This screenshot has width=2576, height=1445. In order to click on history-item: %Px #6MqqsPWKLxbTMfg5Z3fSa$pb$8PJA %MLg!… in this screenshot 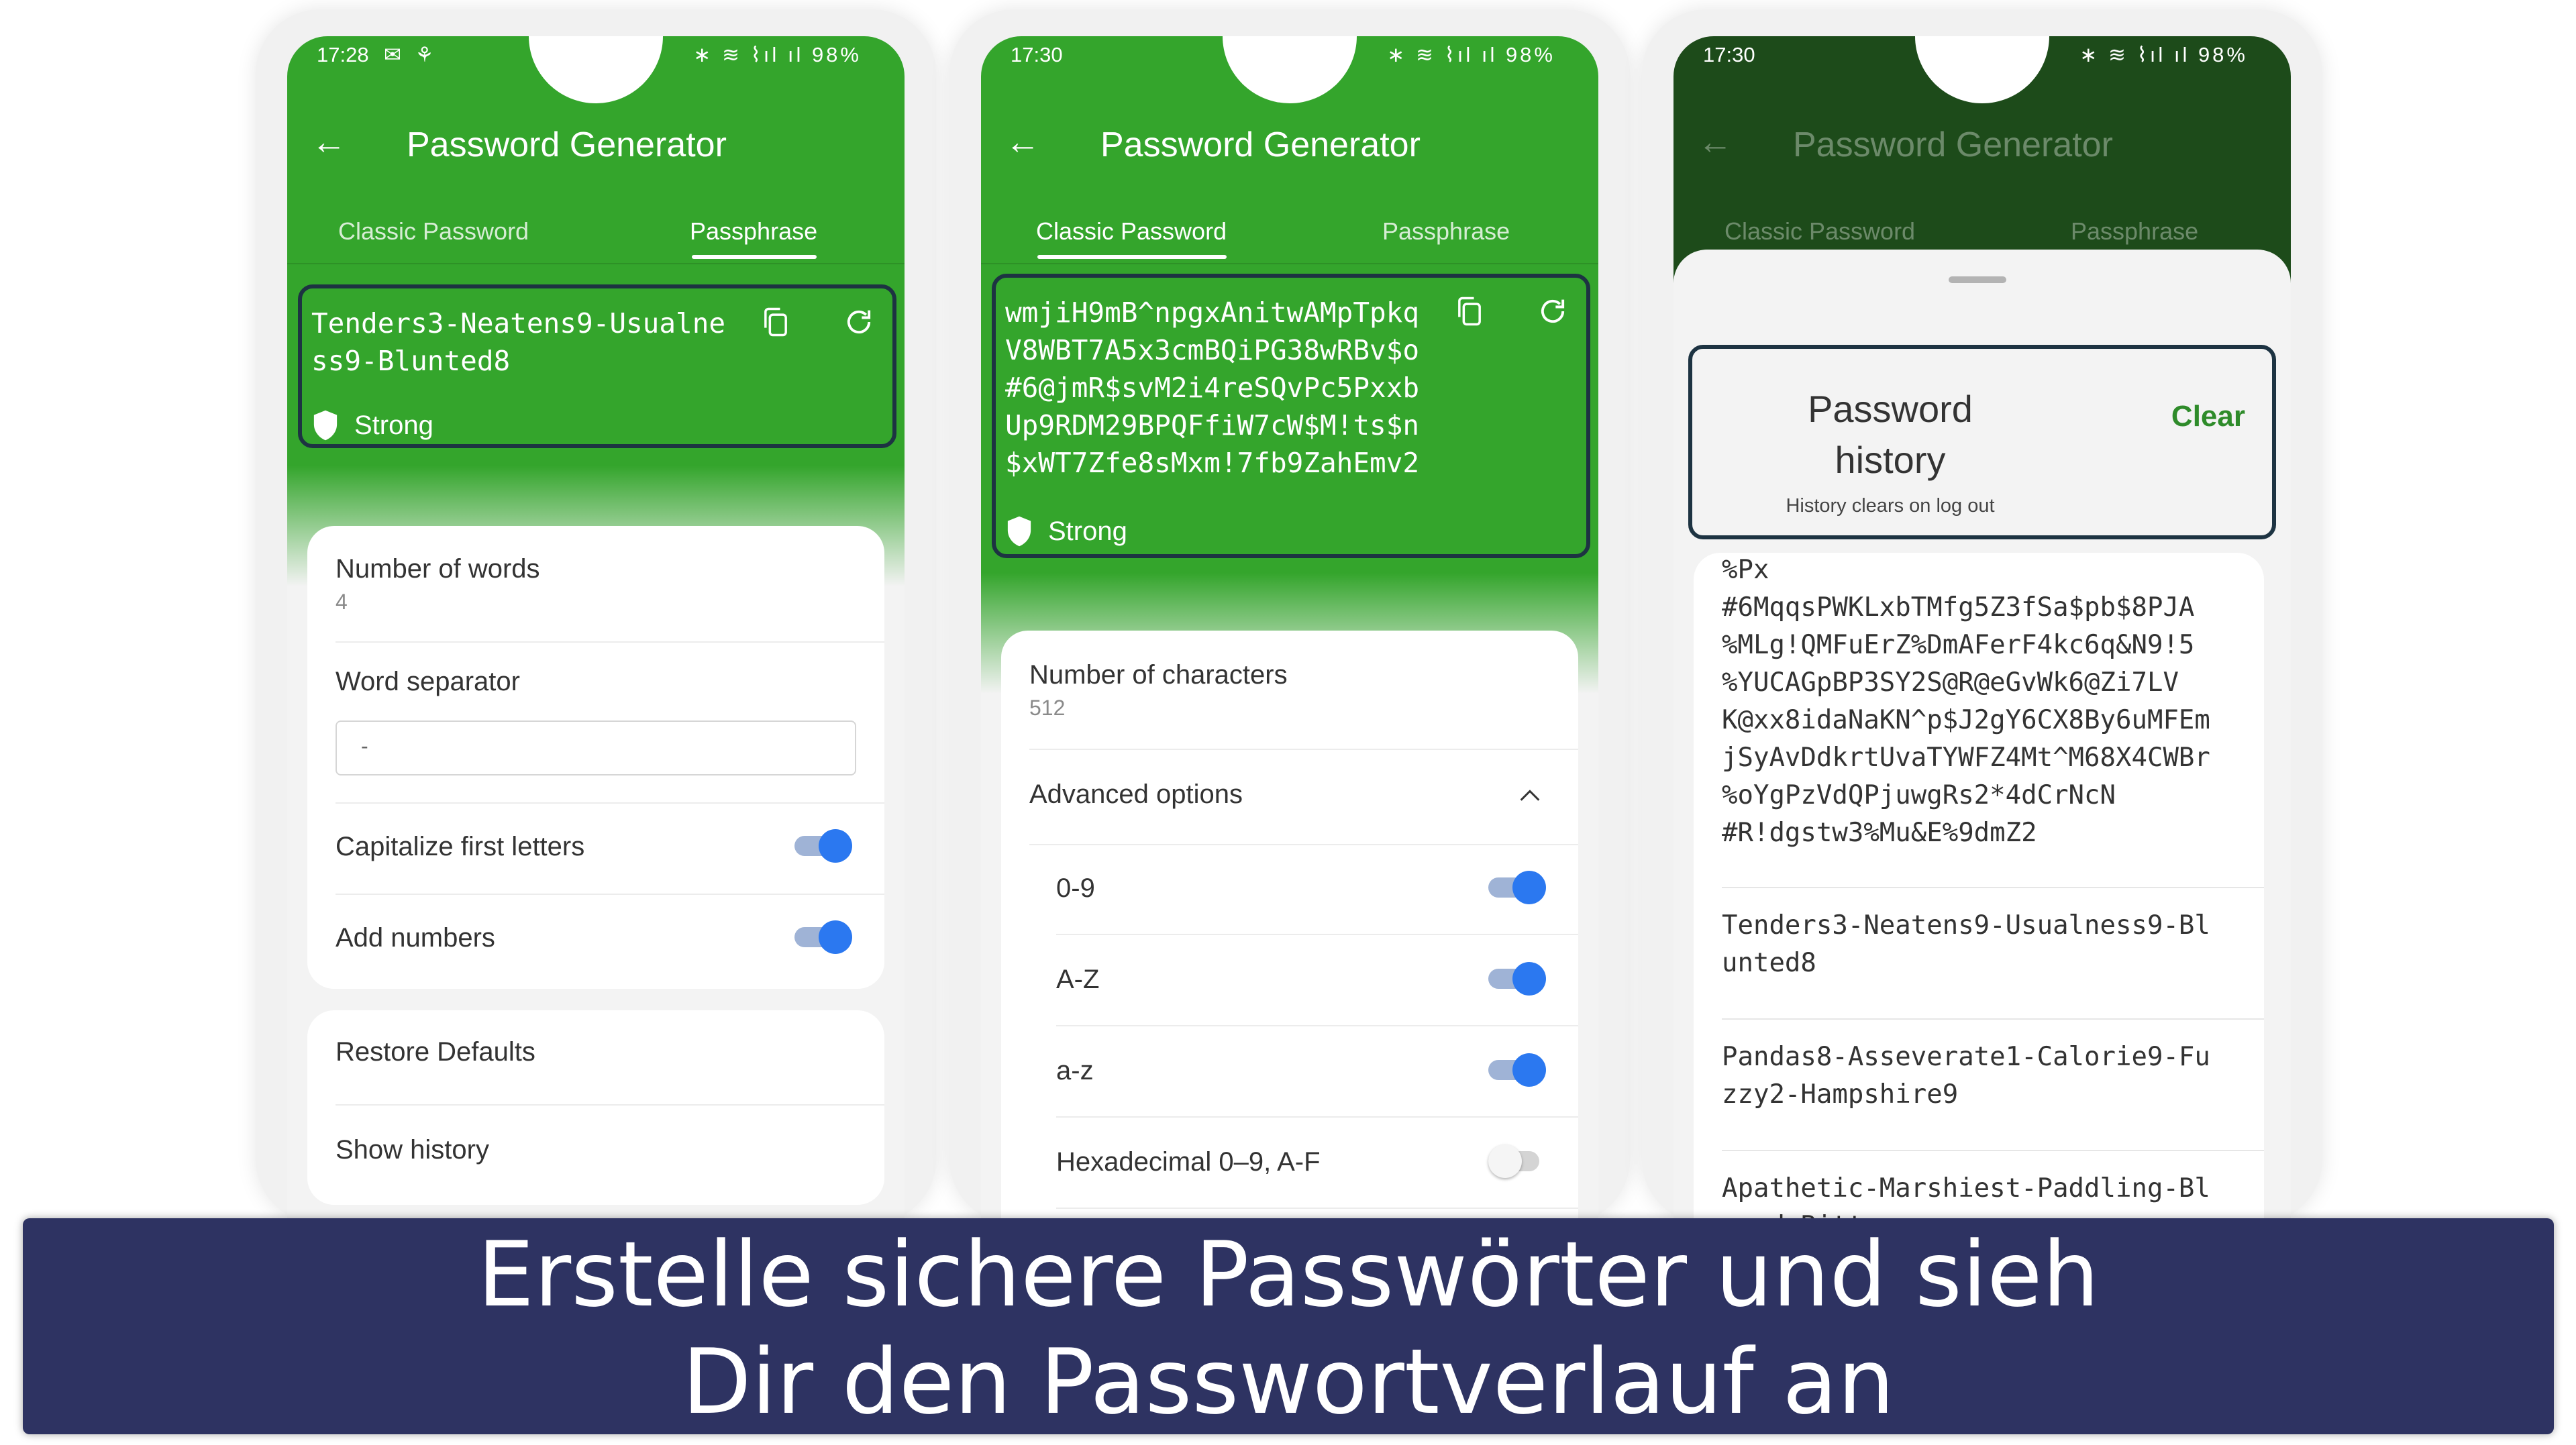, I will do `click(1993, 703)`.